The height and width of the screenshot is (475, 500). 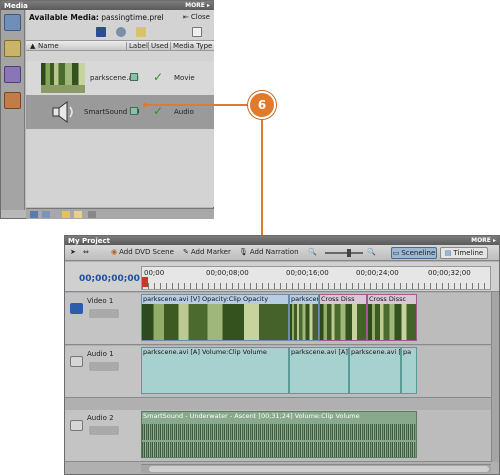 I want to click on video-clip: parkscene.avi [V] Opacity:Clip Opacity, so click(x=215, y=317).